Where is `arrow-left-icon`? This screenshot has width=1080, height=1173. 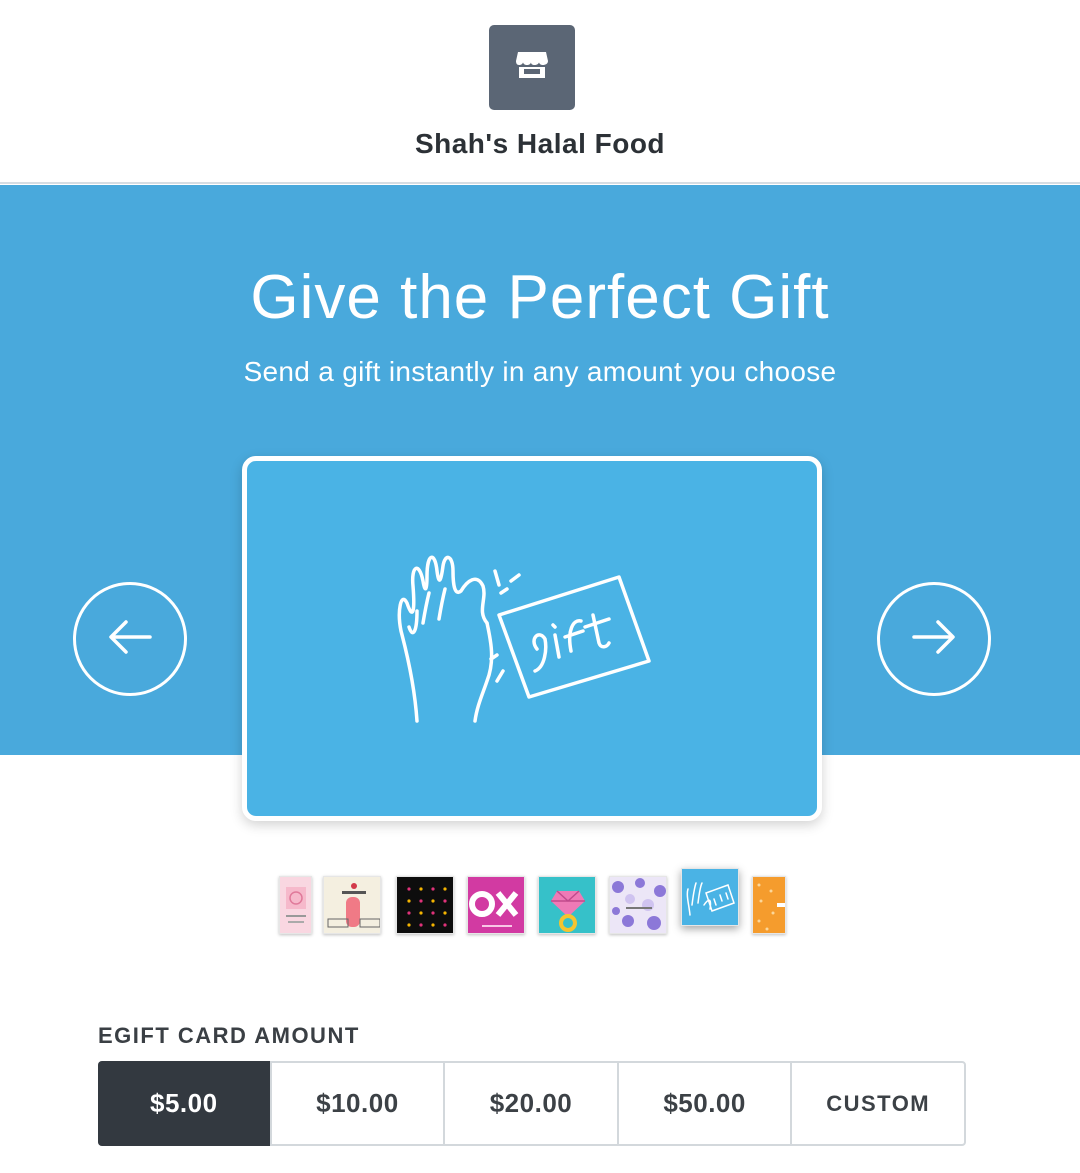 arrow-left-icon is located at coordinates (130, 639).